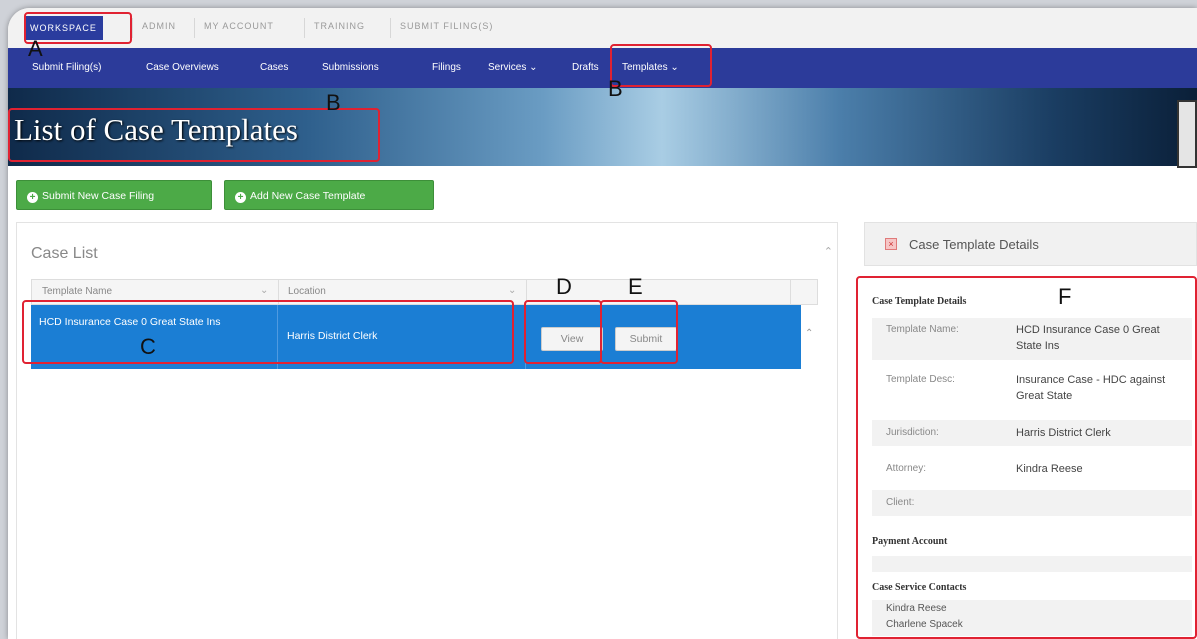  I want to click on annotation-box-c, so click(268, 332).